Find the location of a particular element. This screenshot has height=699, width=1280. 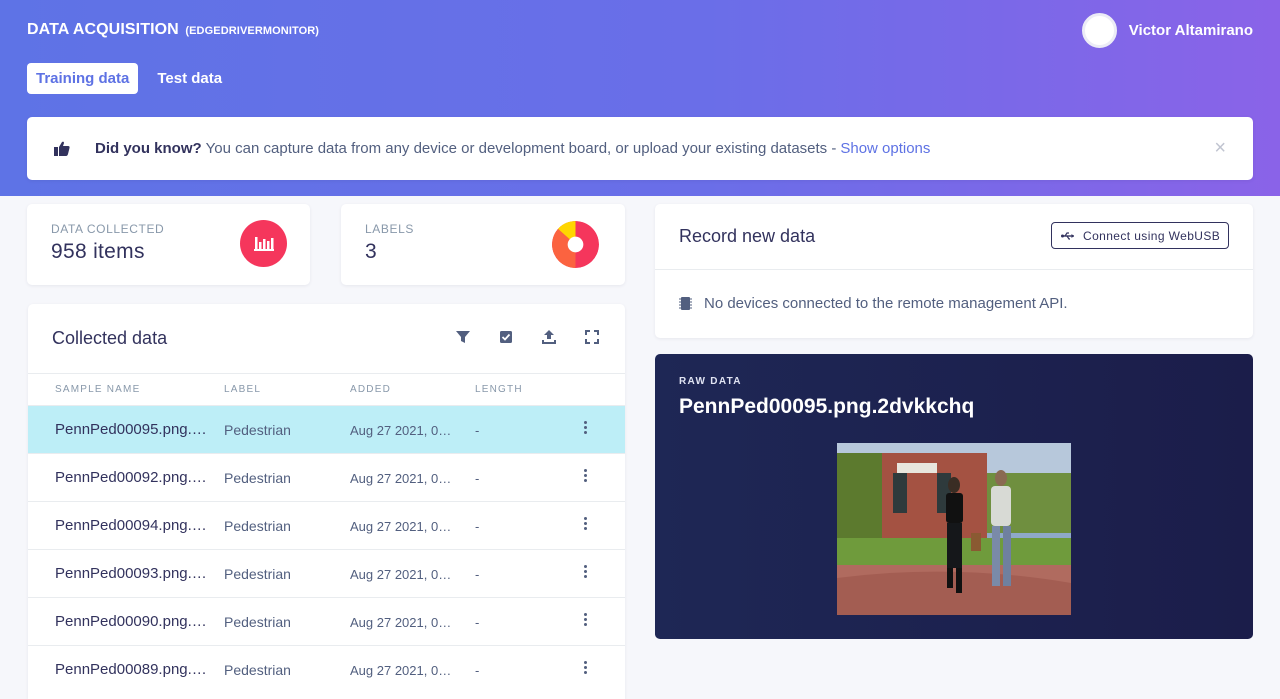

raw-data-label: RAW DATA is located at coordinates (710, 381).